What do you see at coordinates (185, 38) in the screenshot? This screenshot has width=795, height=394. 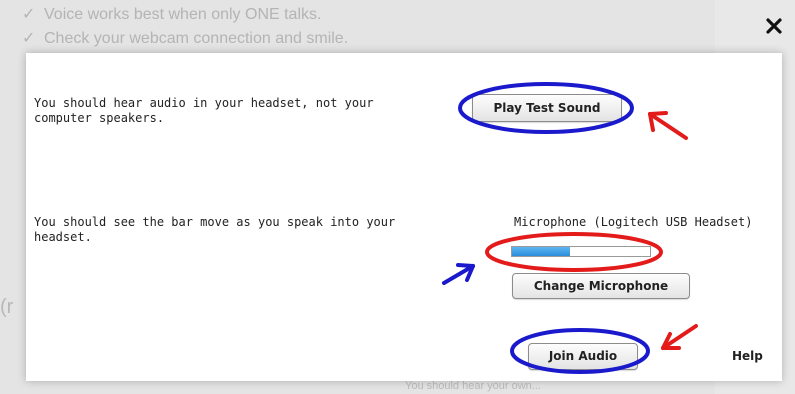 I see `background-tip-line: ✓ Check your webcam connection and smile.` at bounding box center [185, 38].